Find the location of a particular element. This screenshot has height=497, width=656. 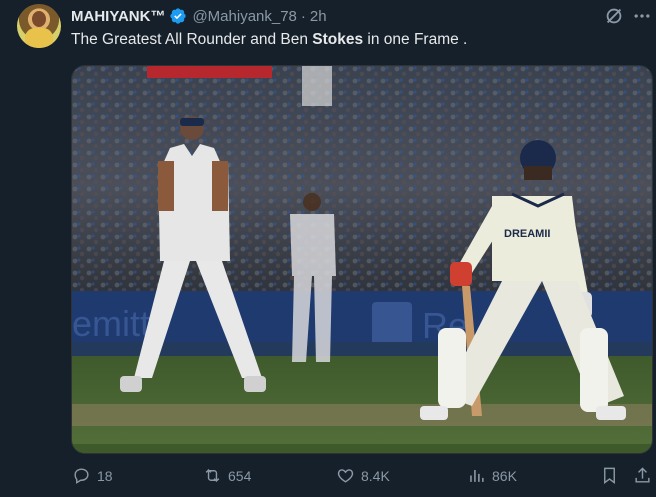

share-icon is located at coordinates (642, 475).